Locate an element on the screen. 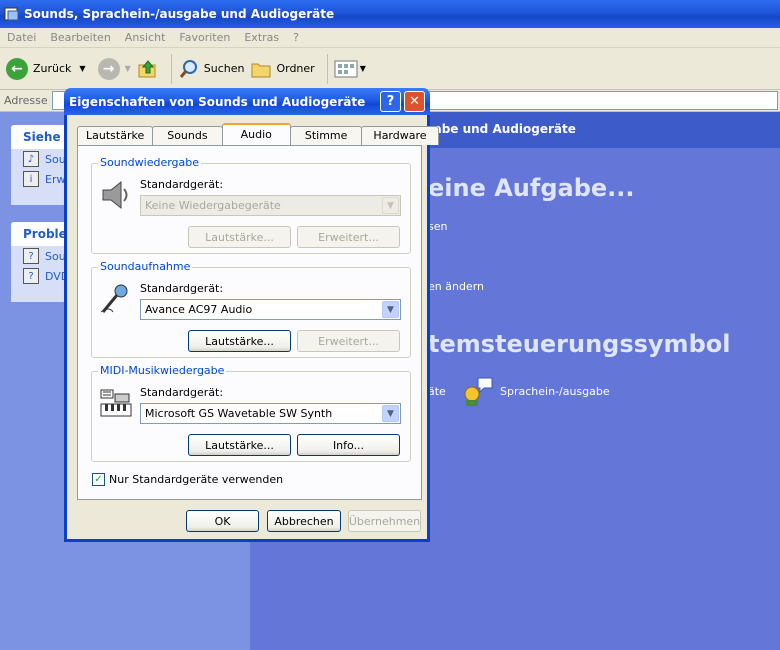 This screenshot has width=780, height=650. up-folder-button is located at coordinates (148, 69).